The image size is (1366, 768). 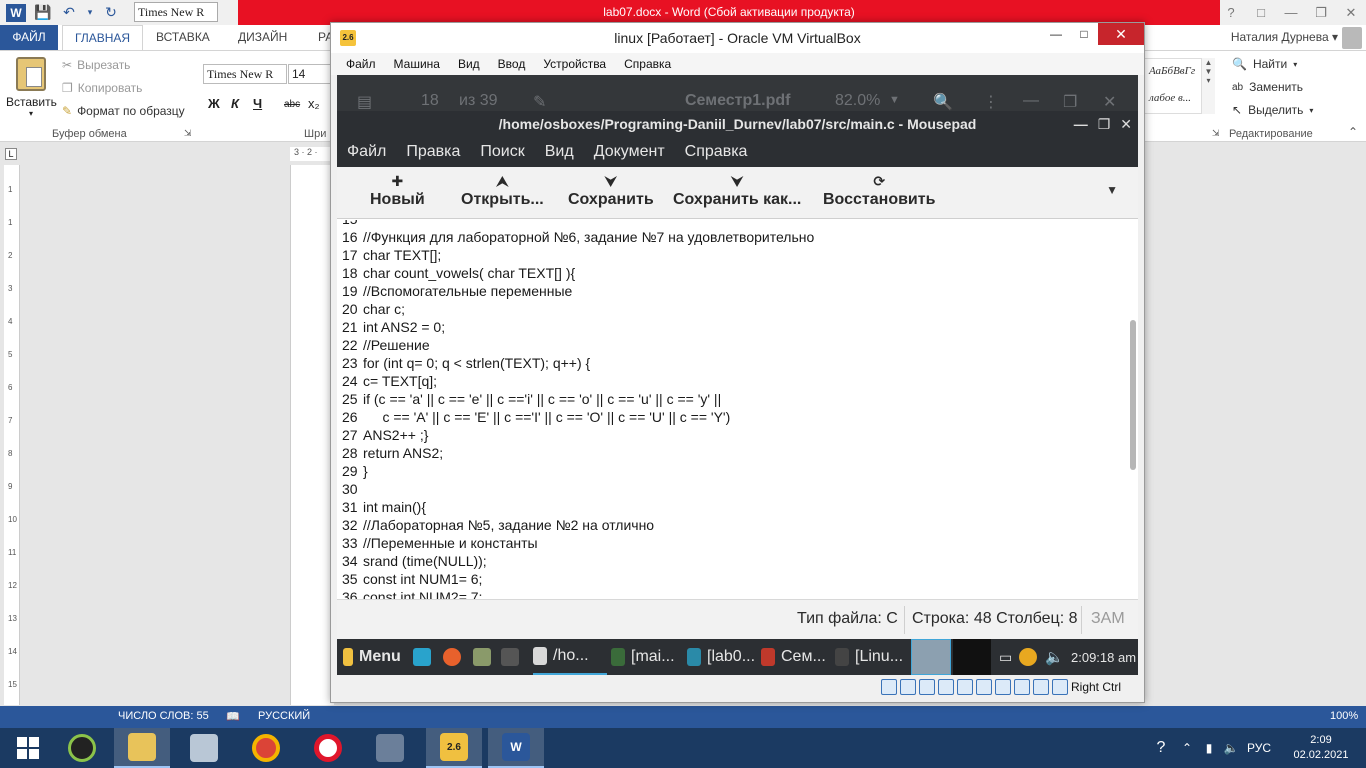 What do you see at coordinates (508, 525) in the screenshot?
I see `line-text: //Лабораторная №5, задание №2 на отлично` at bounding box center [508, 525].